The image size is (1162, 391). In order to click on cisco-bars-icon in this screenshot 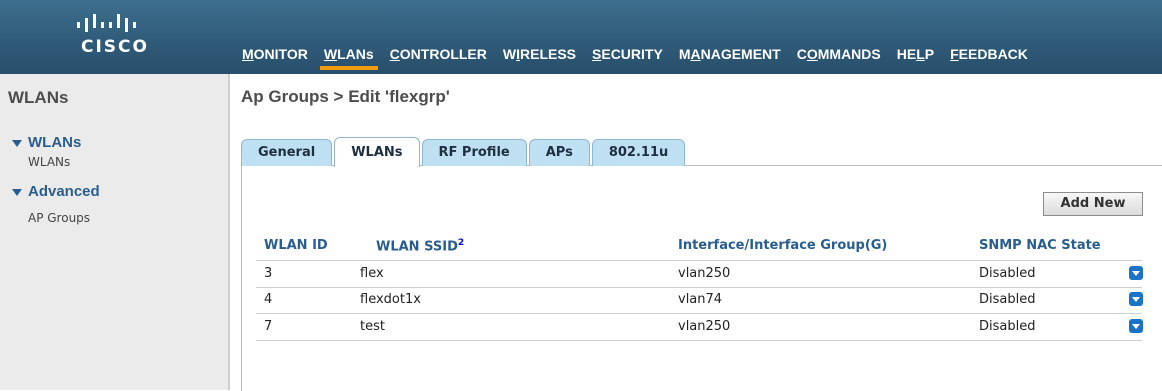, I will do `click(106, 23)`.